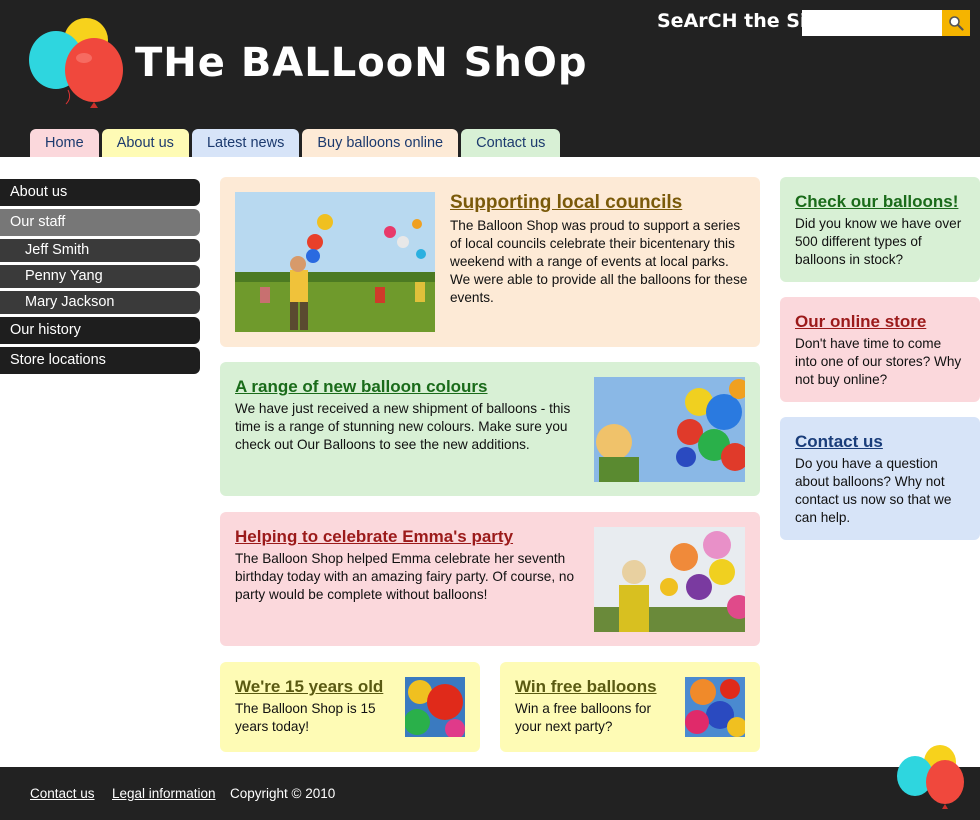 The image size is (980, 820). What do you see at coordinates (100, 192) in the screenshot?
I see `sidebar-item-about-us: About us` at bounding box center [100, 192].